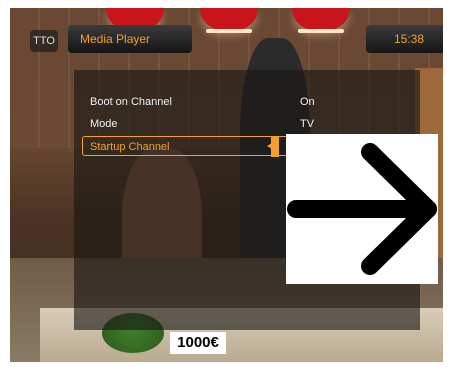  What do you see at coordinates (307, 124) in the screenshot?
I see `setting-value: TV` at bounding box center [307, 124].